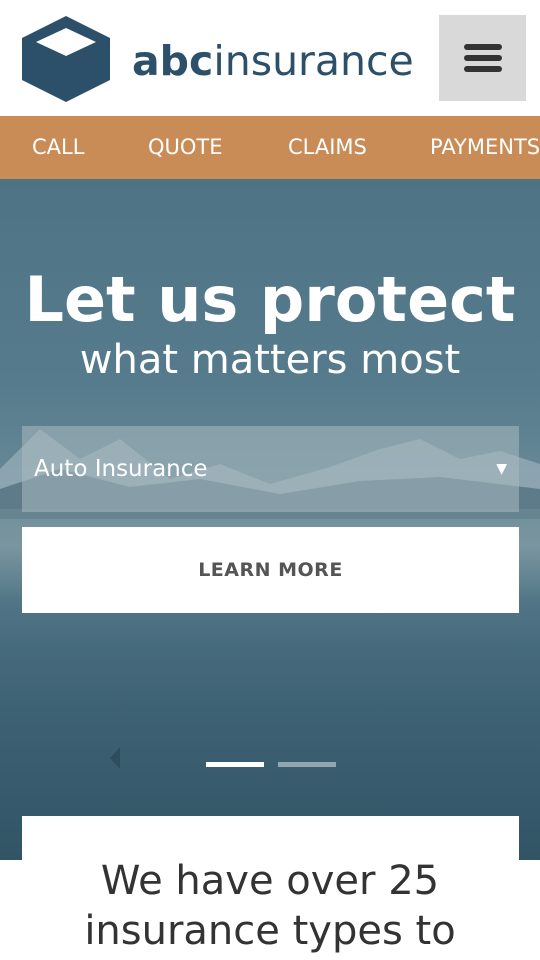 The height and width of the screenshot is (960, 540). Describe the element at coordinates (115, 758) in the screenshot. I see `chevron-left-icon` at that location.